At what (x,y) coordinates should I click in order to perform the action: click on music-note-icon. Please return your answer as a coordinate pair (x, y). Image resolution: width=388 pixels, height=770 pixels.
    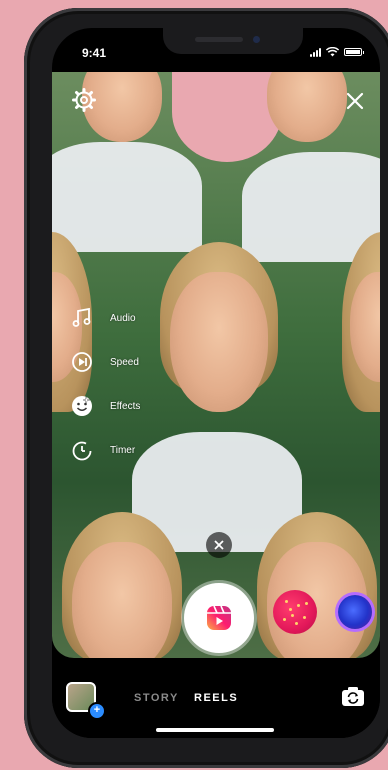
    Looking at the image, I should click on (82, 318).